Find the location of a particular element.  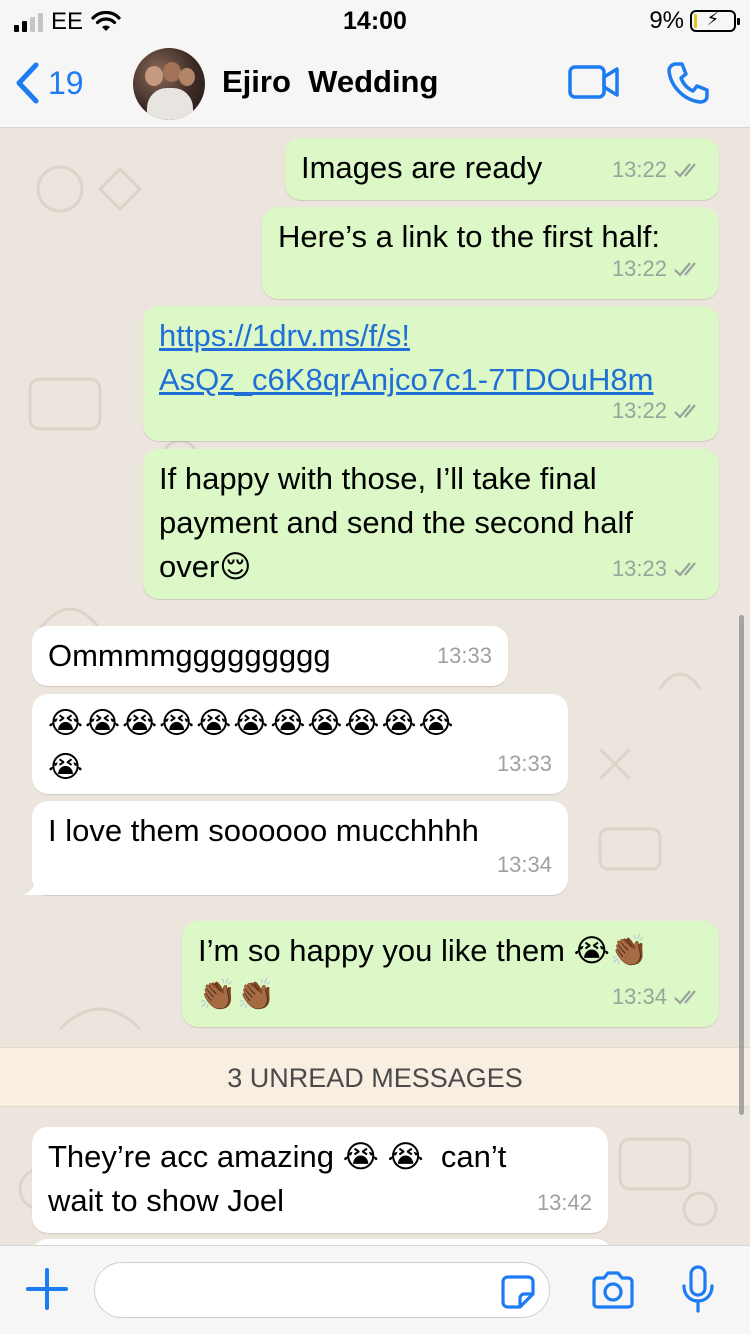

message-bubble-outgoing: Here’s a link to the first half: 13:22 is located at coordinates (490, 253).